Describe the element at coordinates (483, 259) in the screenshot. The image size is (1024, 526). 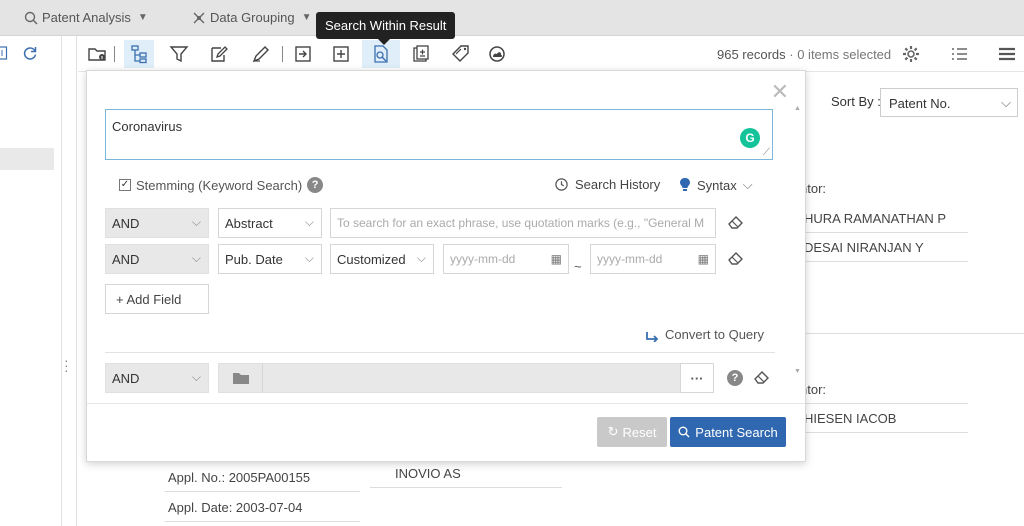
I see `date-from-placeholder: yyyy-mm-dd` at that location.